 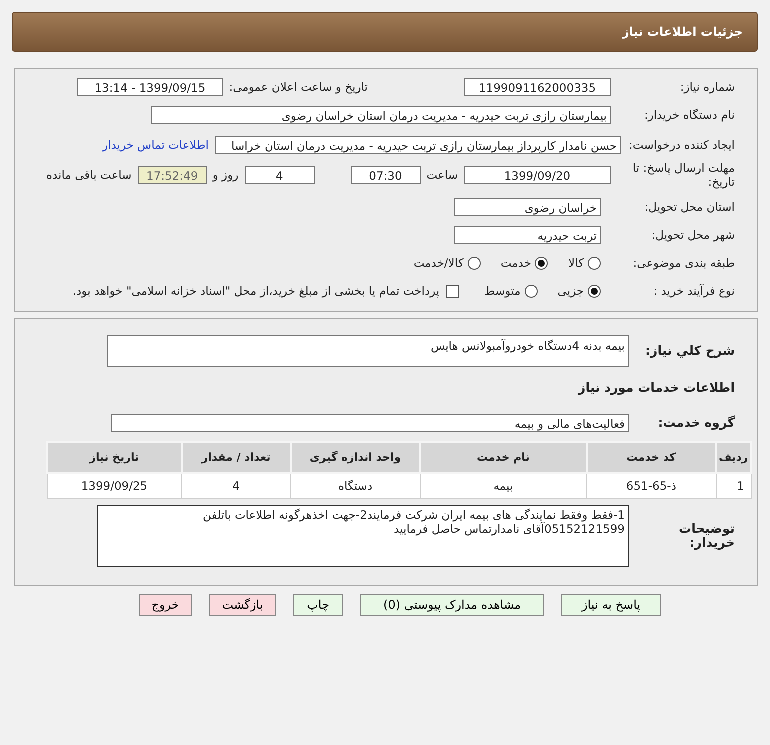 What do you see at coordinates (651, 486) in the screenshot?
I see `table-cell: ذ-65-651` at bounding box center [651, 486].